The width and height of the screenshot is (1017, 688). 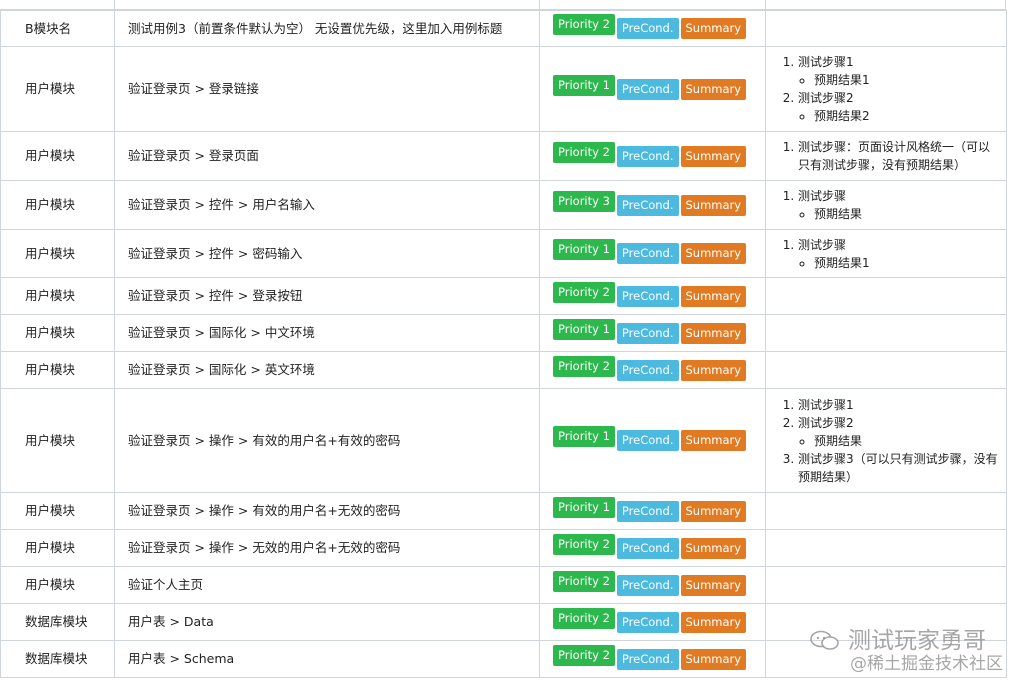 What do you see at coordinates (886, 156) in the screenshot?
I see `steps-cell: 测试步骤：页面设计风格统一（可以只有测试步骤，没有预期结果）` at bounding box center [886, 156].